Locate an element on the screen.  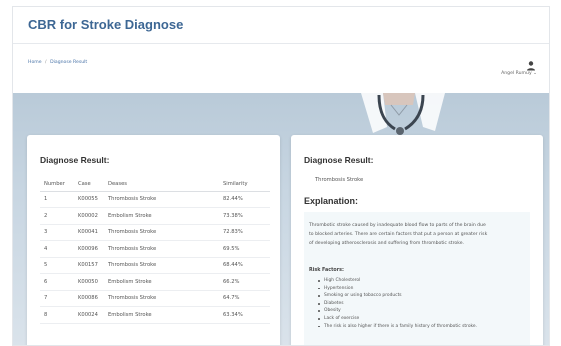
table-row: 2 K00002 Embolism Stroke 73.38% is located at coordinates (155, 216).